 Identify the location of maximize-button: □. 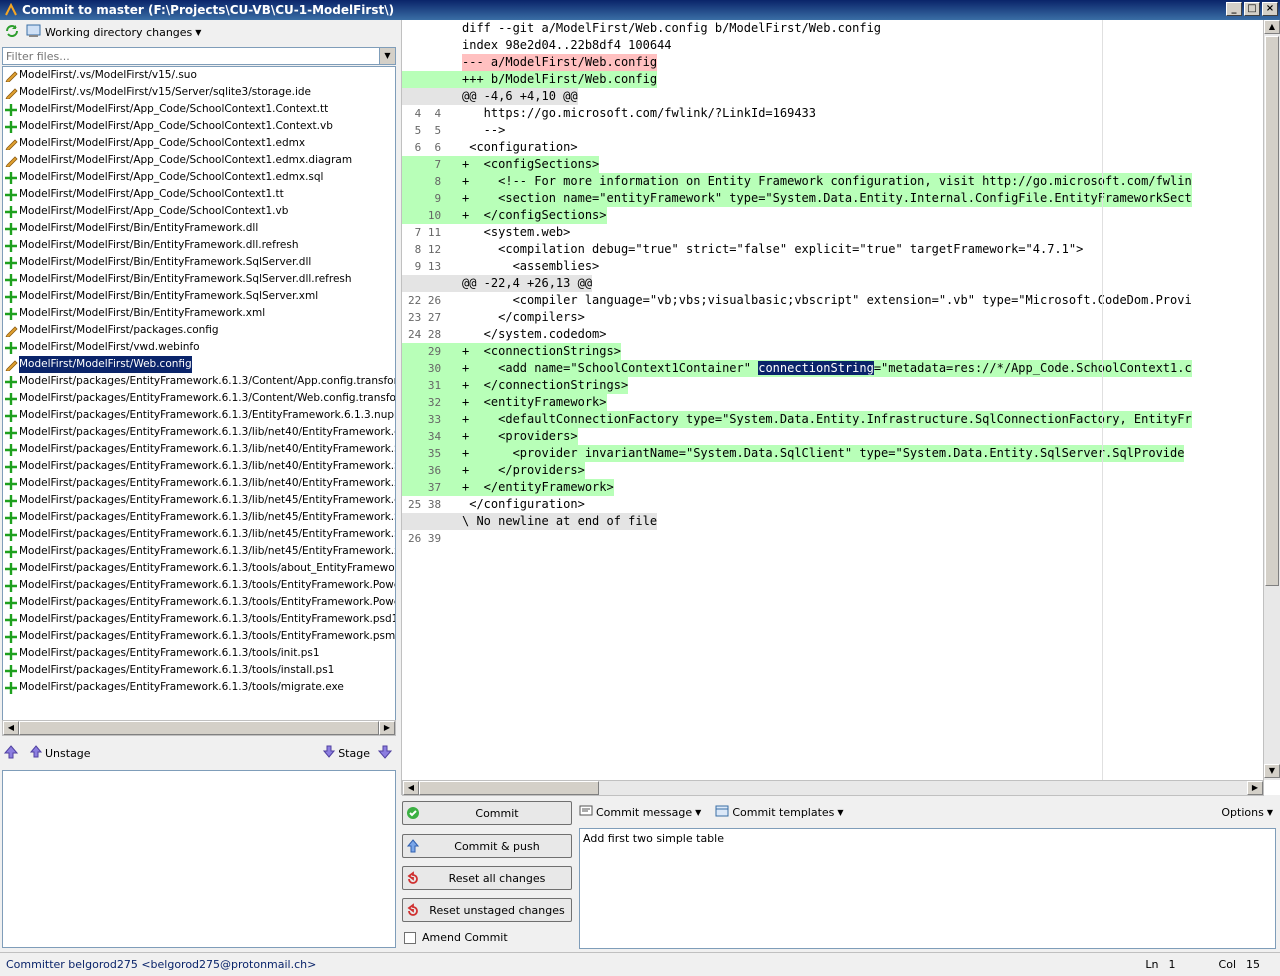
(1252, 9).